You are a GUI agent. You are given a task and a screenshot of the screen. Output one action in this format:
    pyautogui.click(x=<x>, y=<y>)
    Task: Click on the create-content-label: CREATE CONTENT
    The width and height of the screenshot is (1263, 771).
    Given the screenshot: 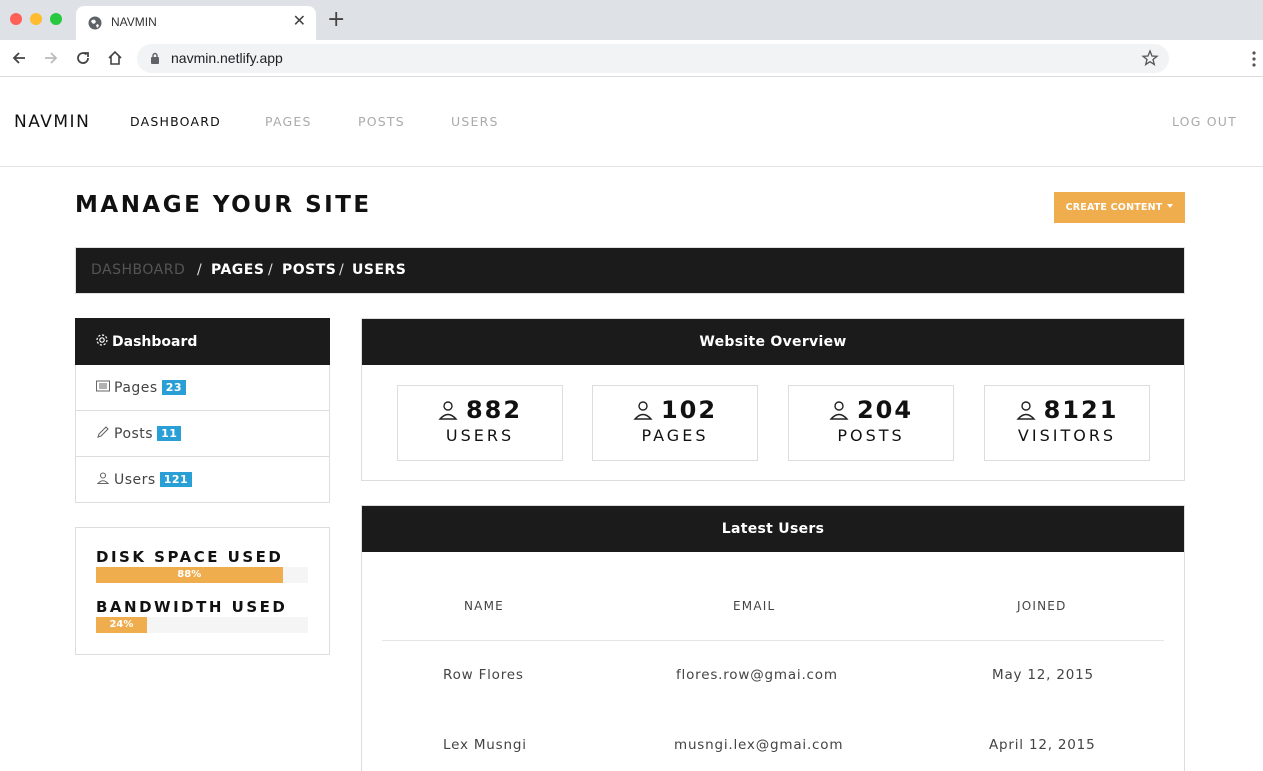 What is the action you would take?
    pyautogui.click(x=1114, y=207)
    